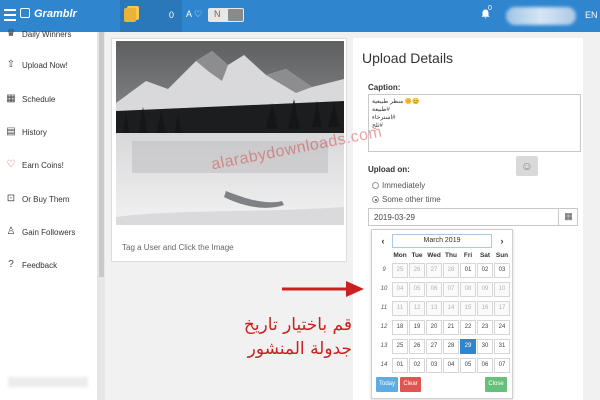 This screenshot has height=400, width=600. What do you see at coordinates (490, 8) in the screenshot?
I see `notification-count: 0` at bounding box center [490, 8].